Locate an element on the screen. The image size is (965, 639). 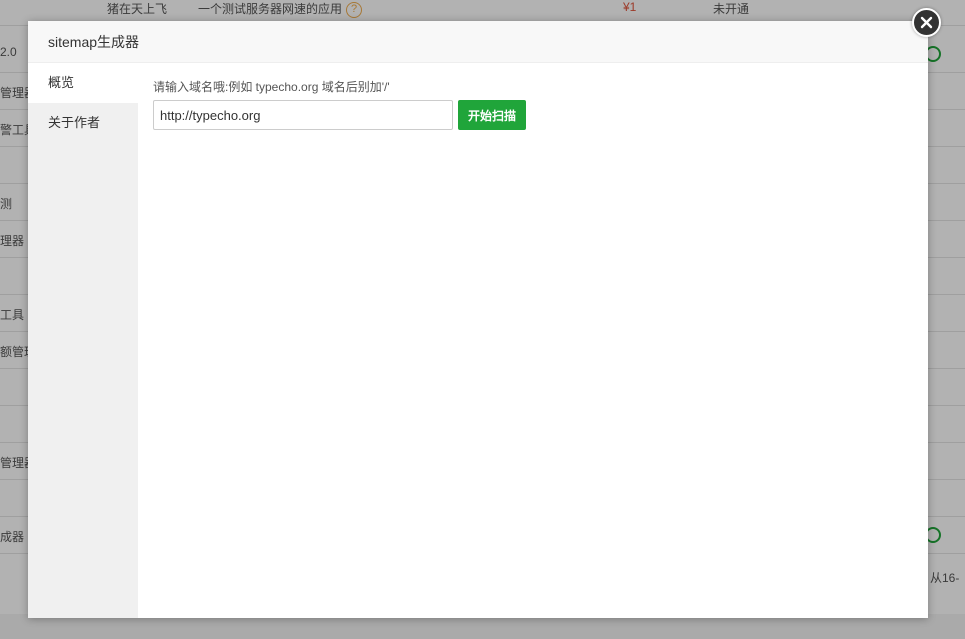
close-button is located at coordinates (926, 22).